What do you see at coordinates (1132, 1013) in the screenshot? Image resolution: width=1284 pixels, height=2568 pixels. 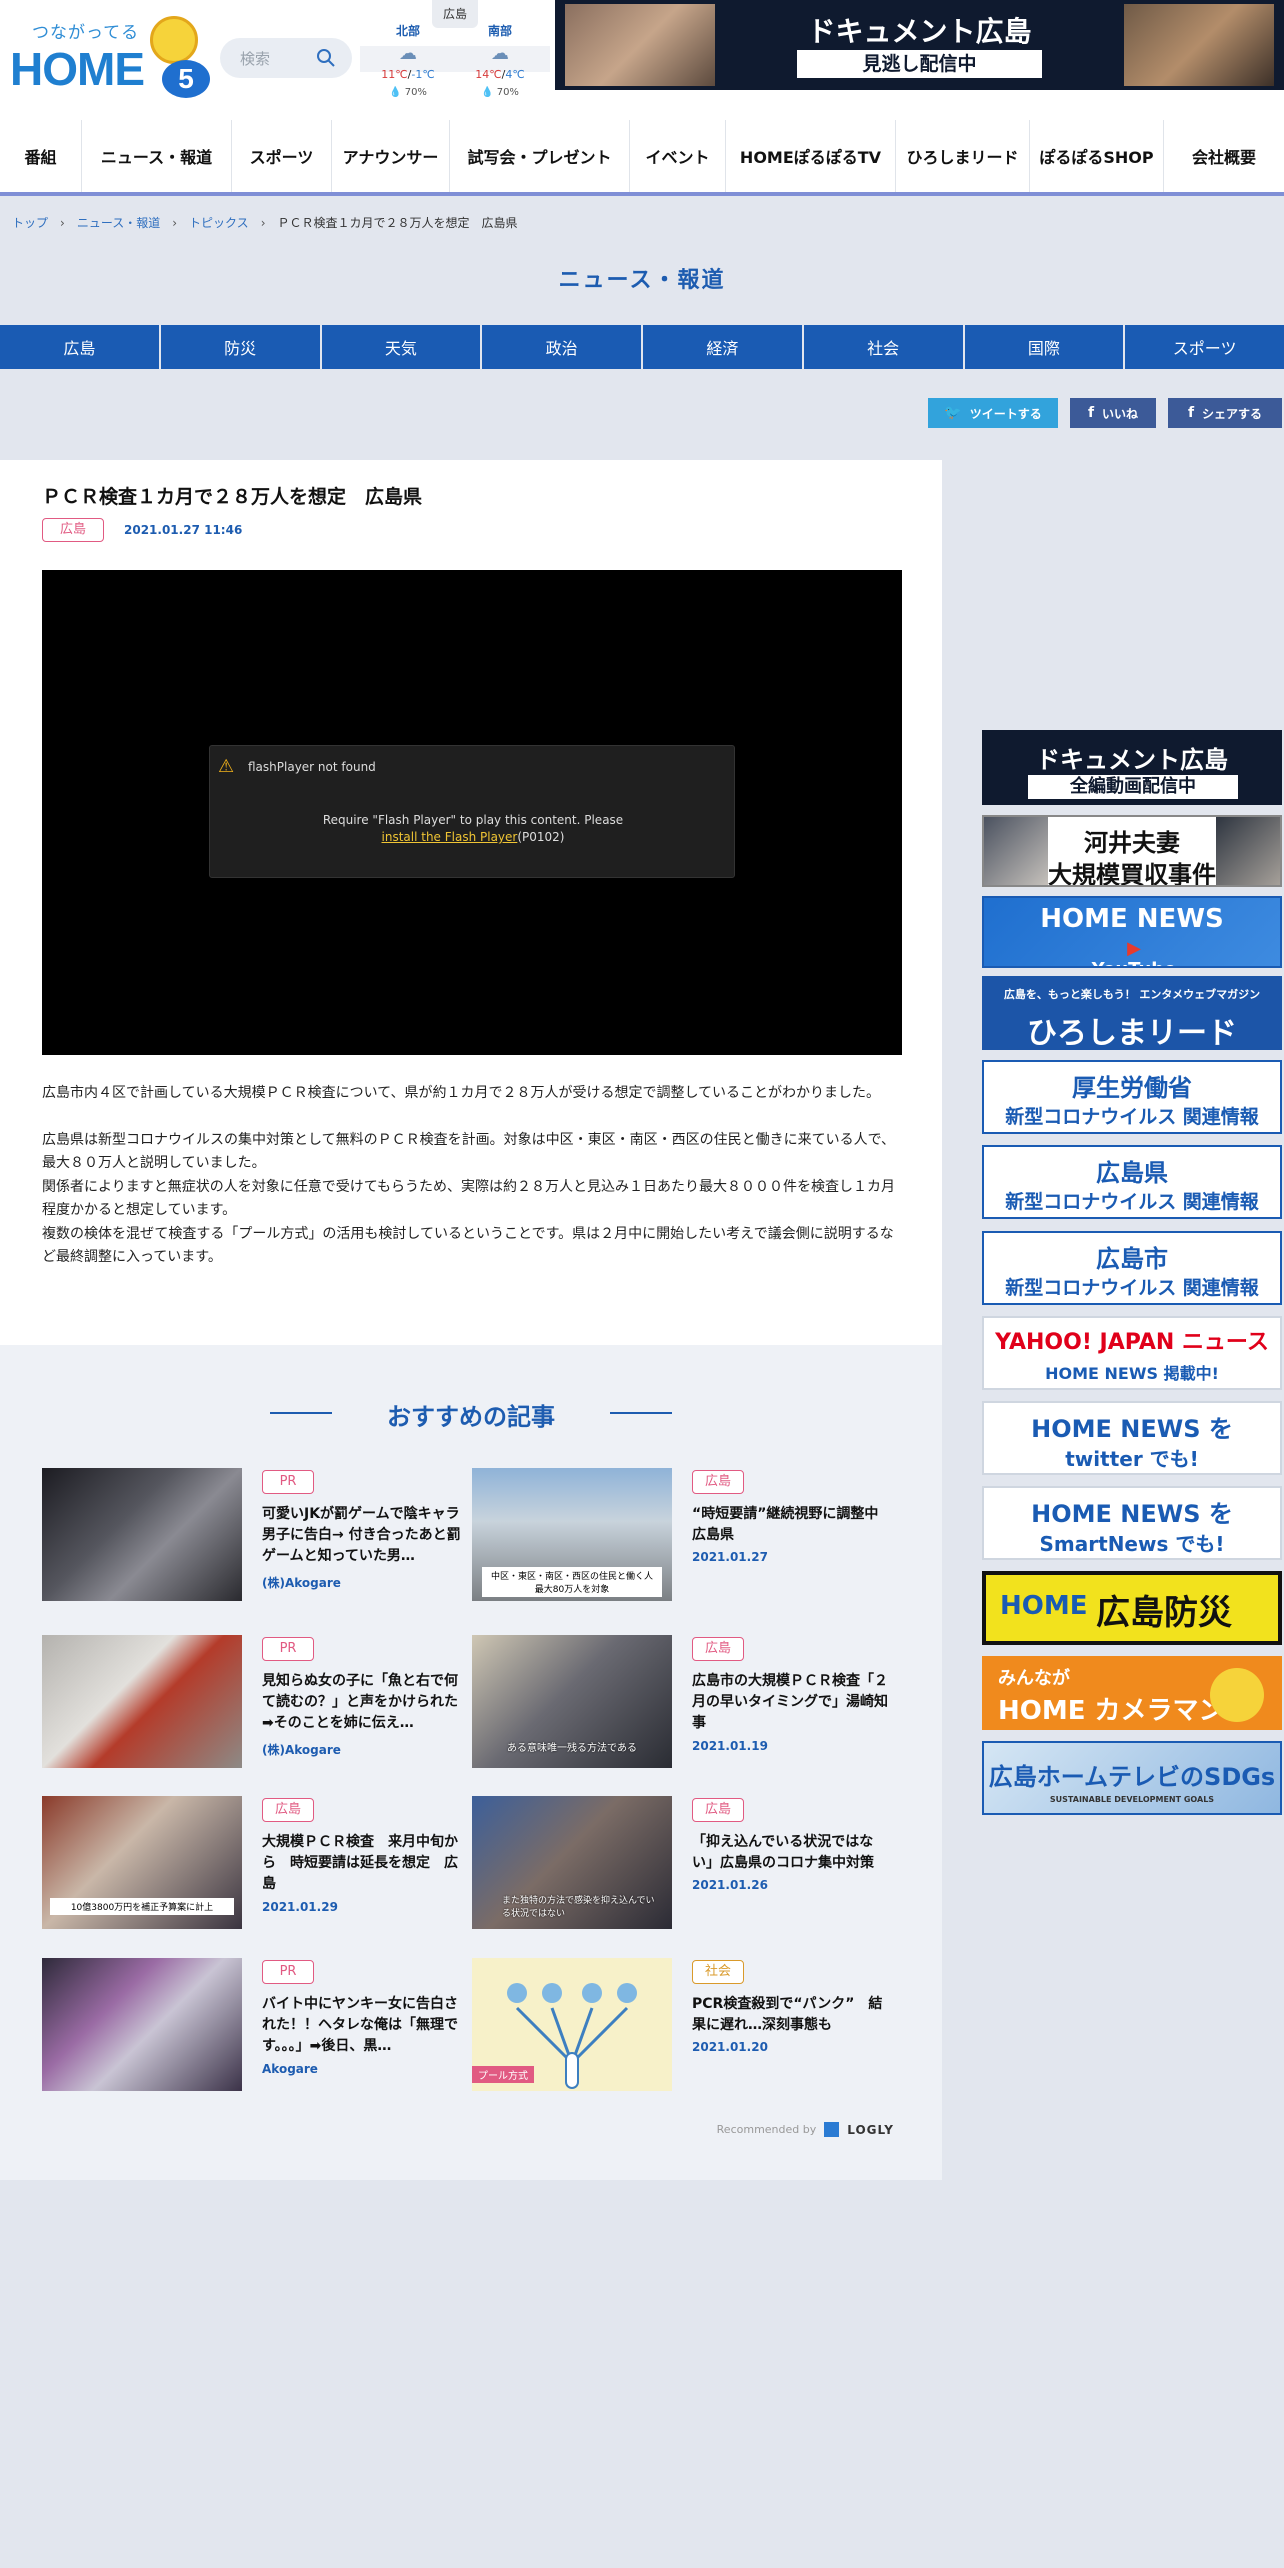 I see `sidebar-banner-hiroshima-lead: 広島を、もっと楽しもう！ エンタメウェブマガジン ひろしまリード` at bounding box center [1132, 1013].